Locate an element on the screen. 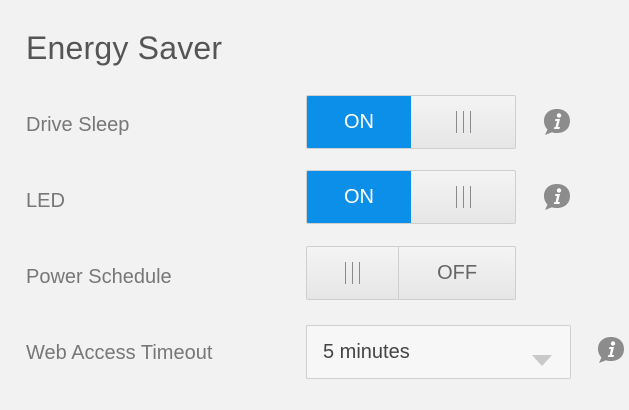 The height and width of the screenshot is (410, 629). led-on-segment: ON is located at coordinates (359, 197).